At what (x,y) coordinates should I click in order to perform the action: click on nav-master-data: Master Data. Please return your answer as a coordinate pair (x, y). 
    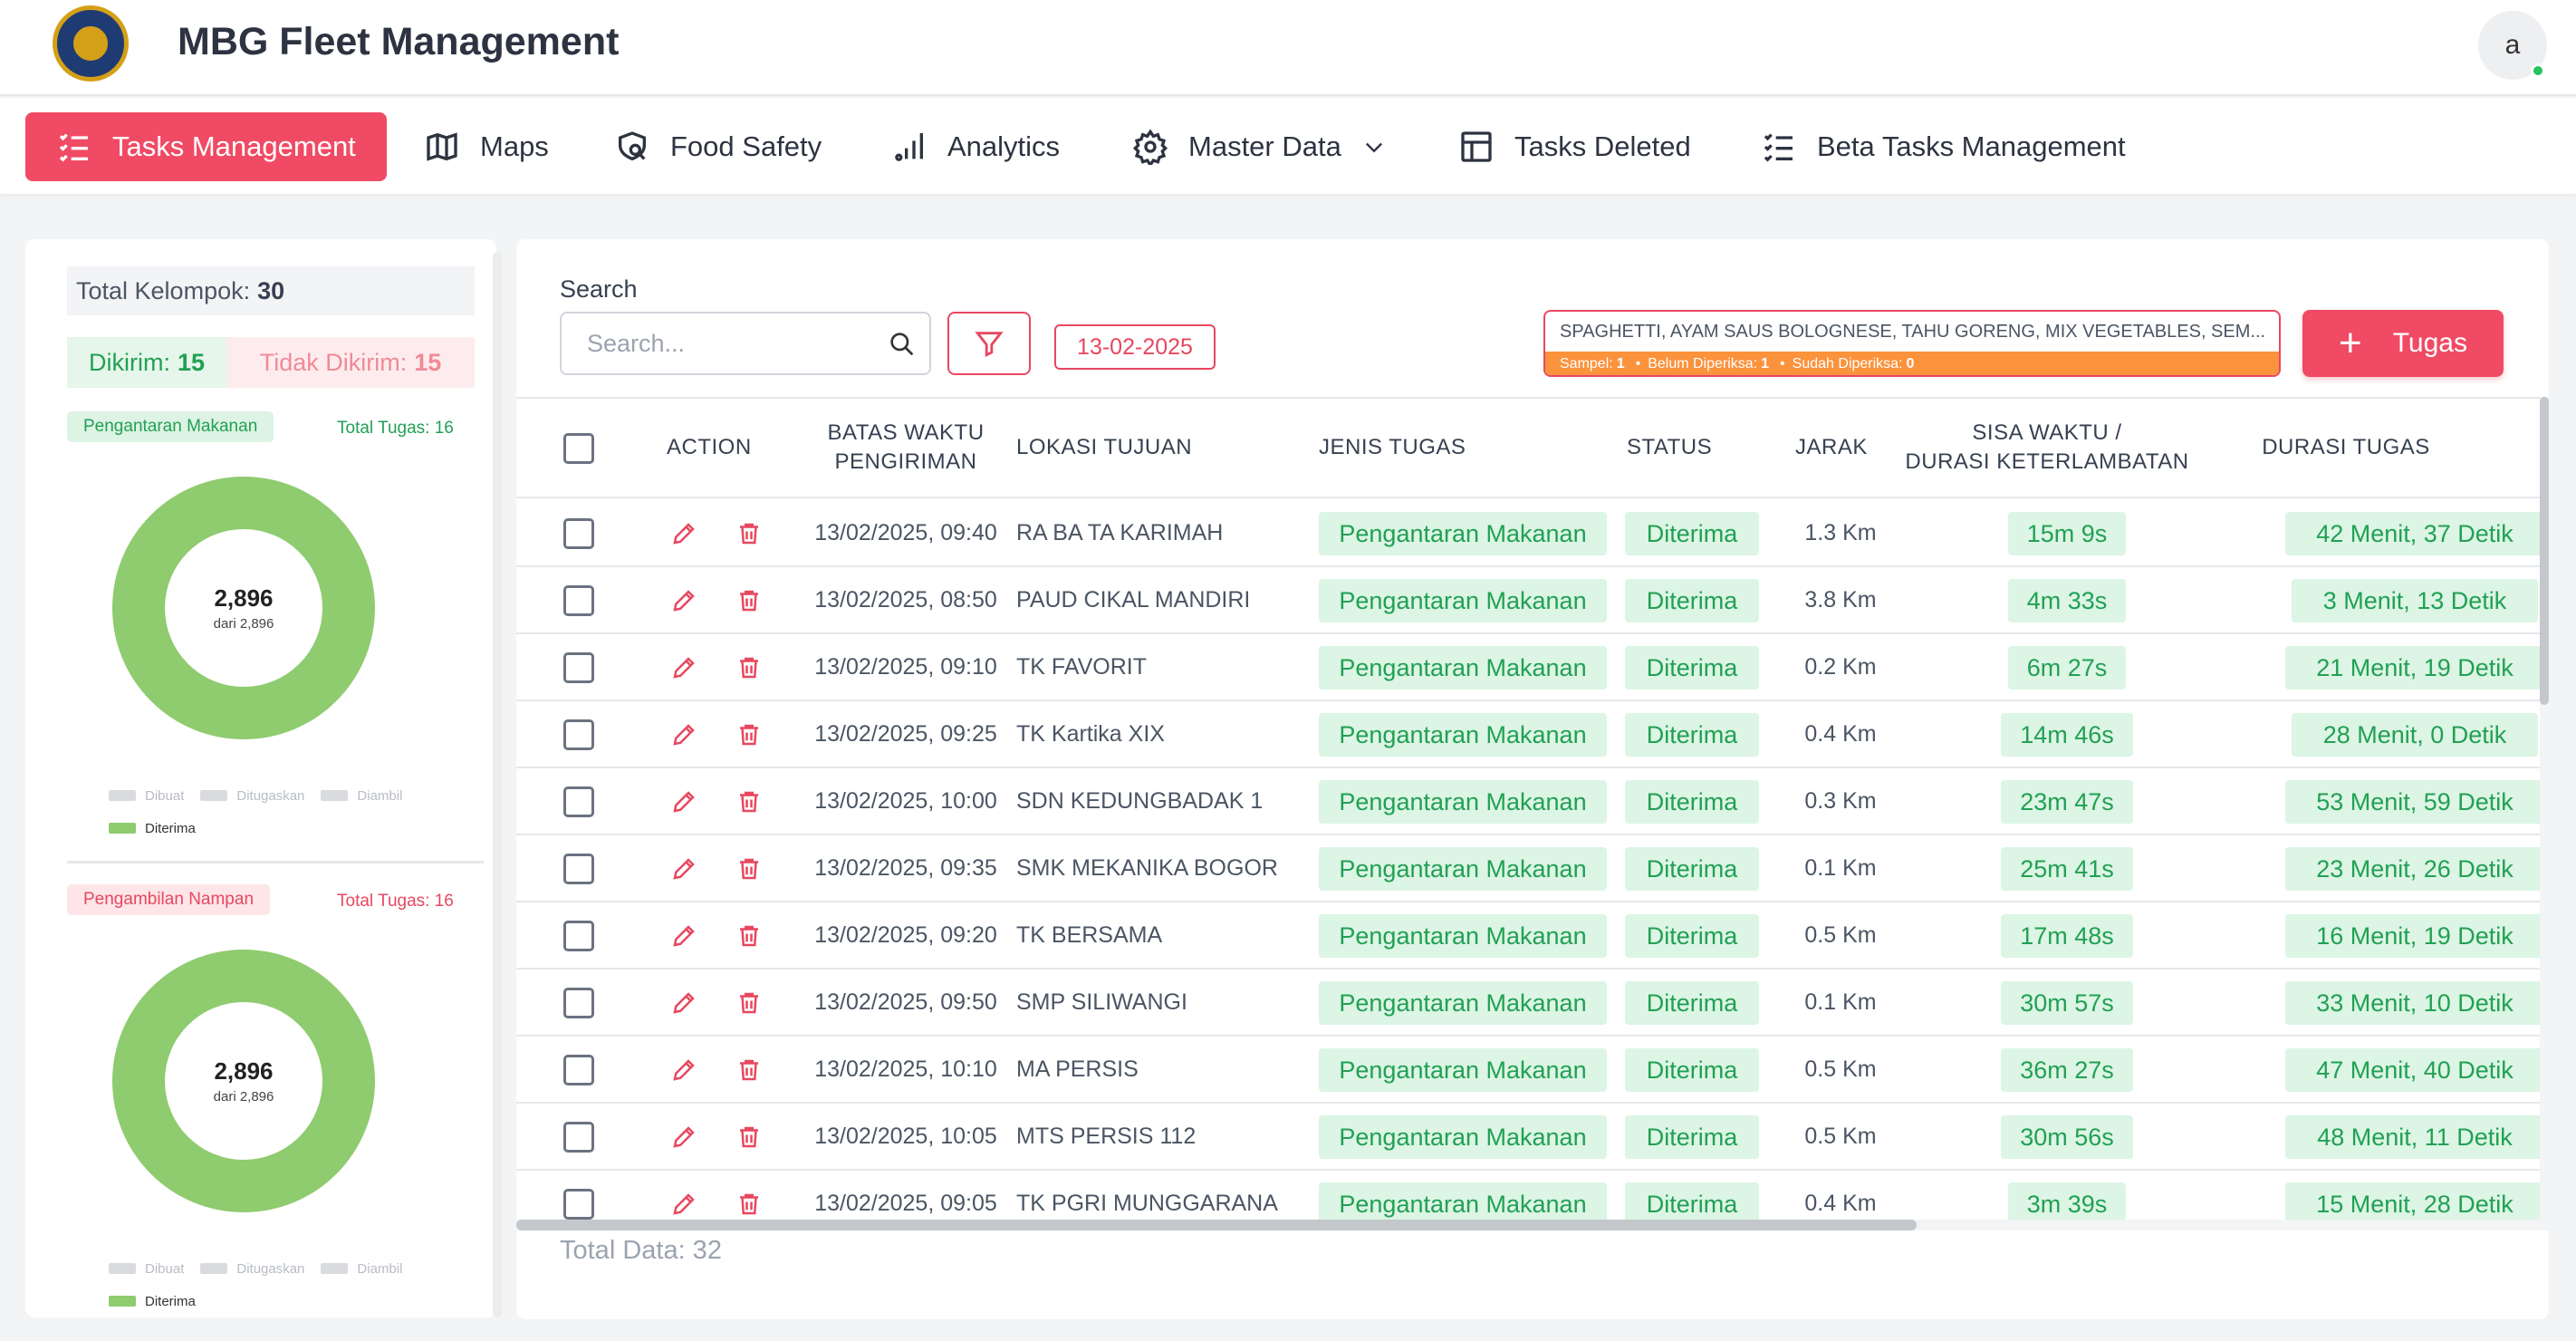
    Looking at the image, I should click on (1259, 146).